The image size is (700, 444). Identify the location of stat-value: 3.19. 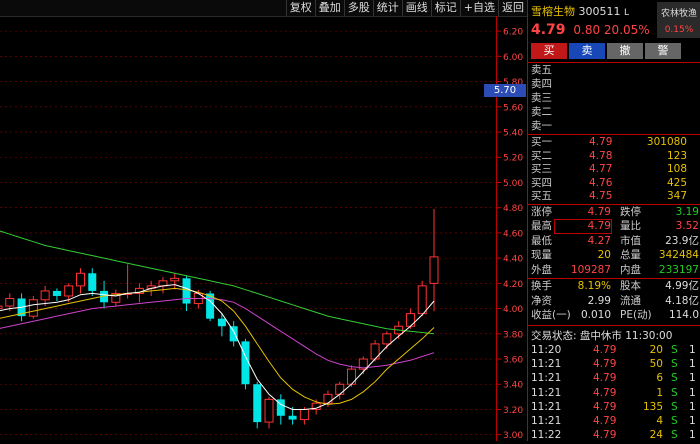
(687, 212).